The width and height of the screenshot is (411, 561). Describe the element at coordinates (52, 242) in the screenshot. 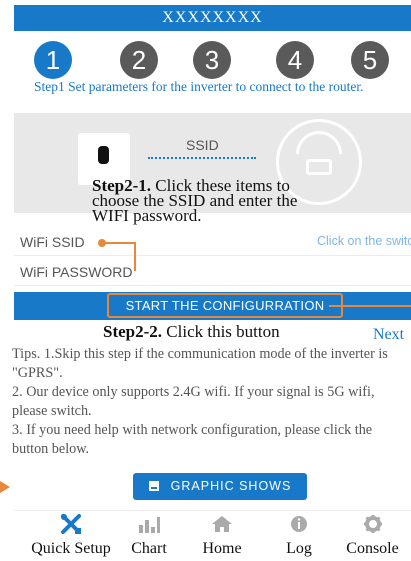

I see `wifi-ssid-label: WiFi SSID` at that location.